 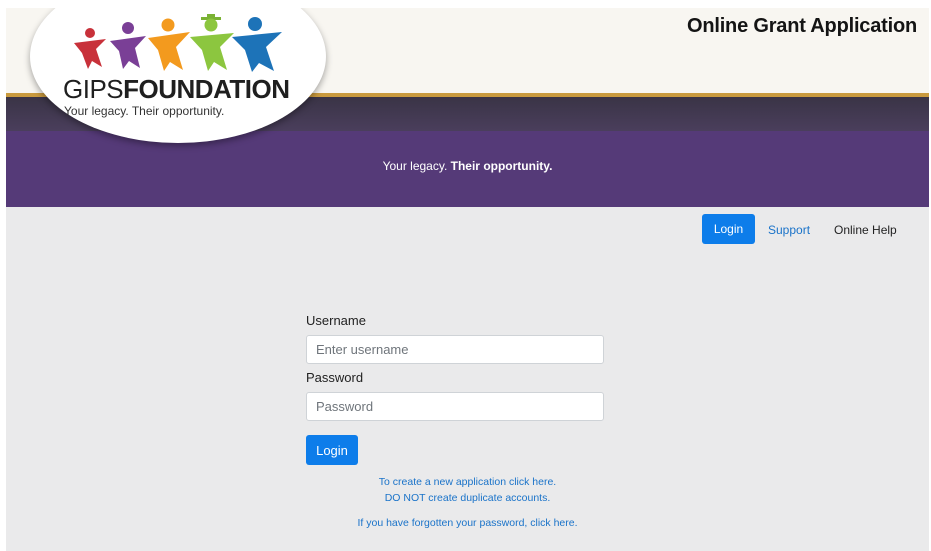 What do you see at coordinates (467, 482) in the screenshot?
I see `create-application-link: To create a new application click here.` at bounding box center [467, 482].